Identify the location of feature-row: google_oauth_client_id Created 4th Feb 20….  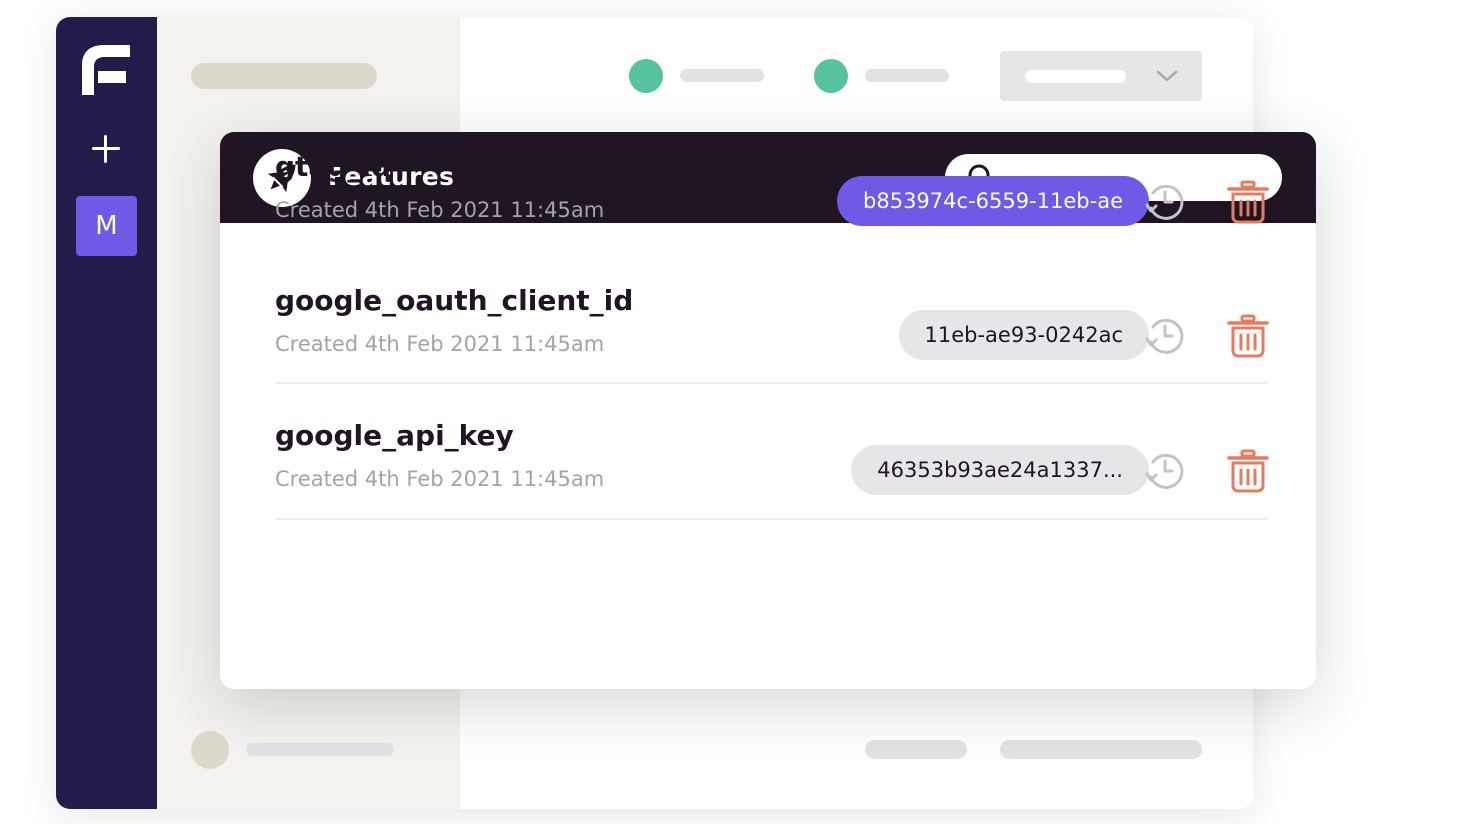
(773, 351).